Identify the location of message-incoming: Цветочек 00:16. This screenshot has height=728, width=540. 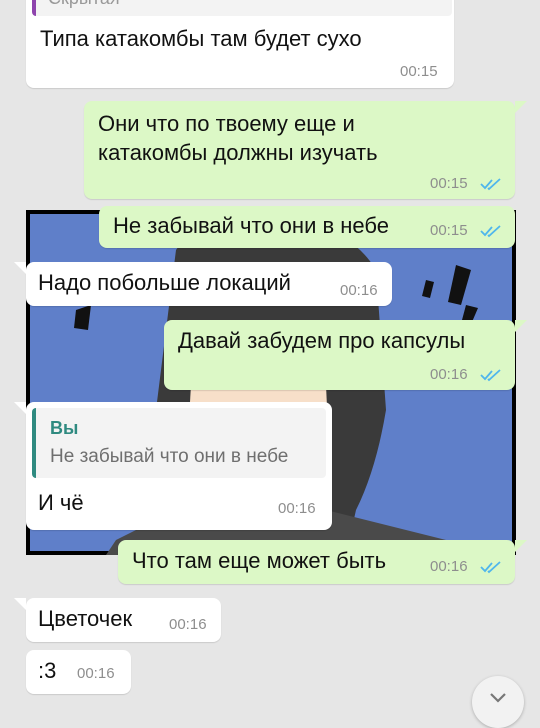
(123, 620).